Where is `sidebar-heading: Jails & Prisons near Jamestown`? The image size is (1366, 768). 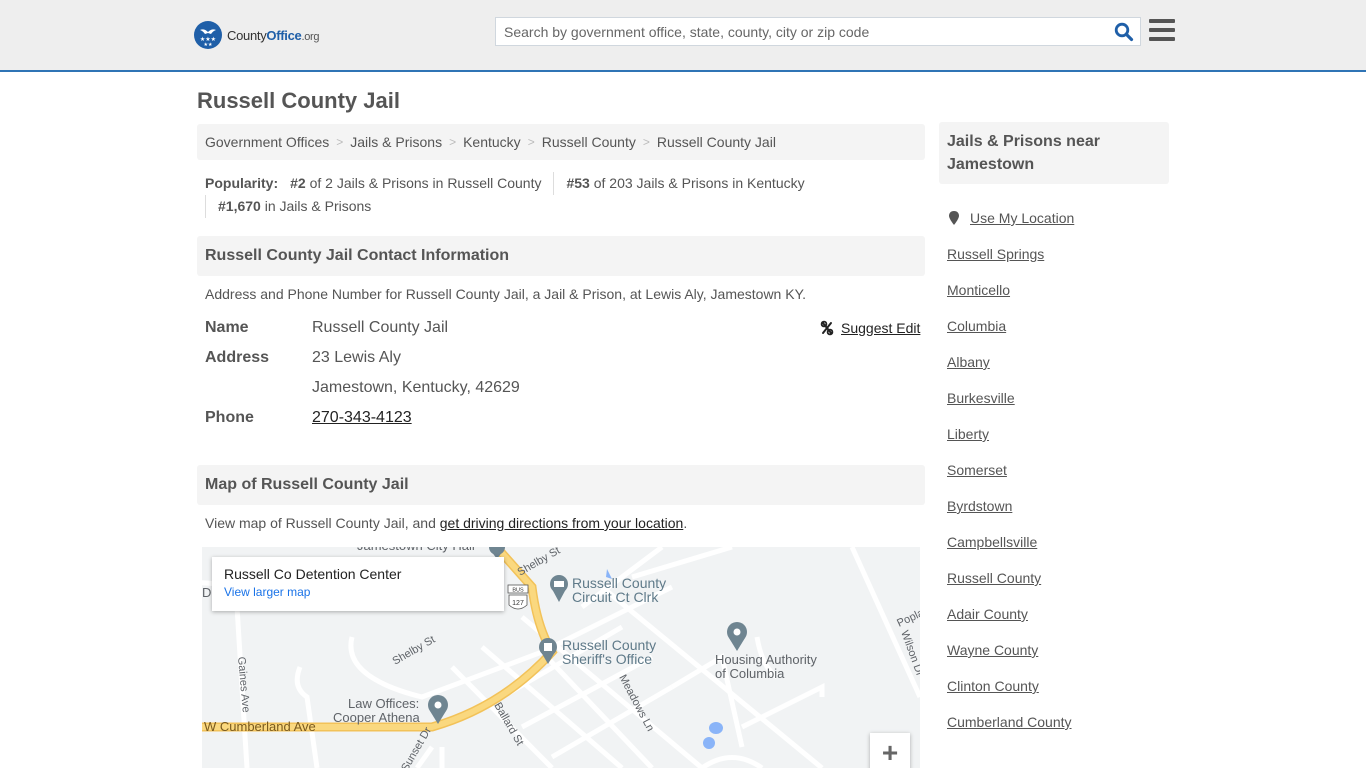
sidebar-heading: Jails & Prisons near Jamestown is located at coordinates (1054, 153).